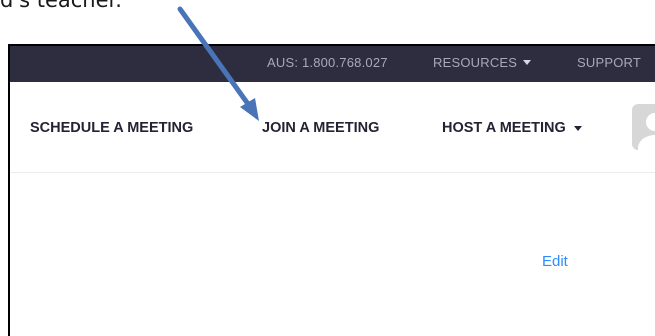  I want to click on schedule-meeting-label: SCHEDULE A MEETING, so click(112, 128).